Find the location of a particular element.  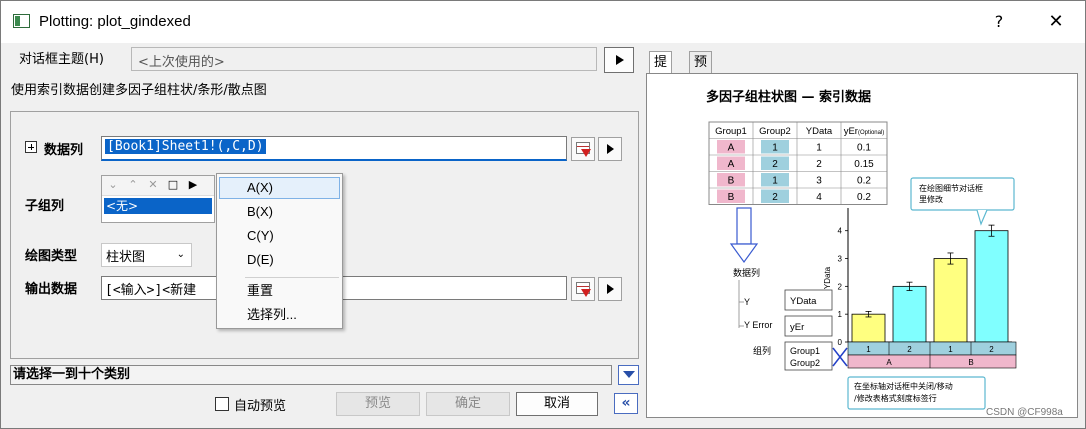

callout-top-text: 里修改 is located at coordinates (931, 199).